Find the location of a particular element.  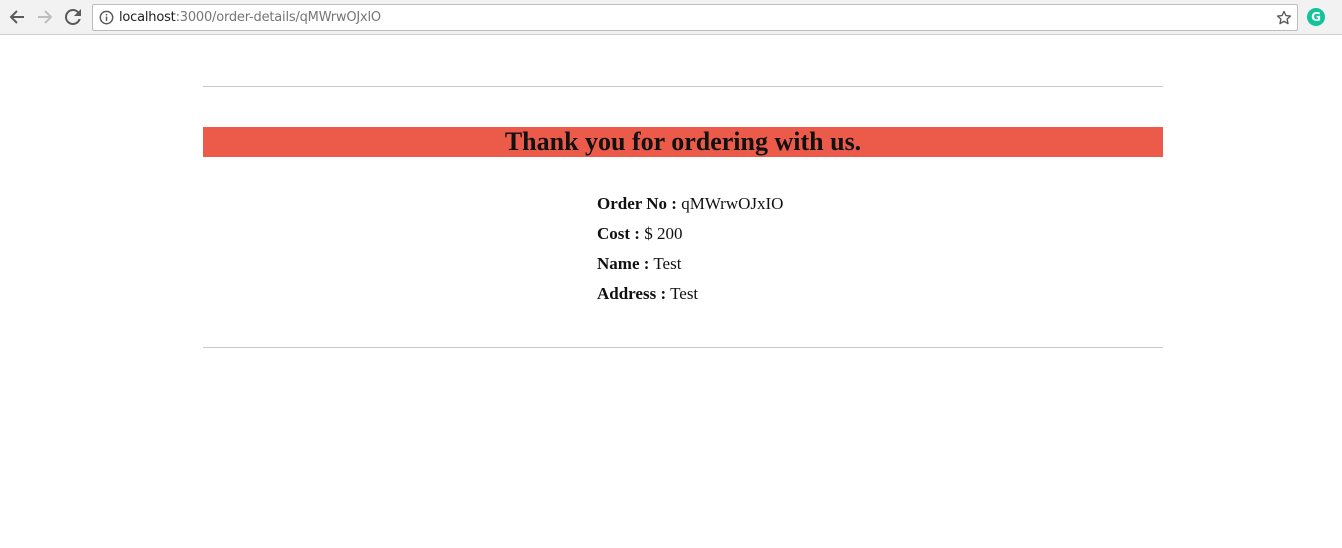

name-row: Name : Test is located at coordinates (690, 264).